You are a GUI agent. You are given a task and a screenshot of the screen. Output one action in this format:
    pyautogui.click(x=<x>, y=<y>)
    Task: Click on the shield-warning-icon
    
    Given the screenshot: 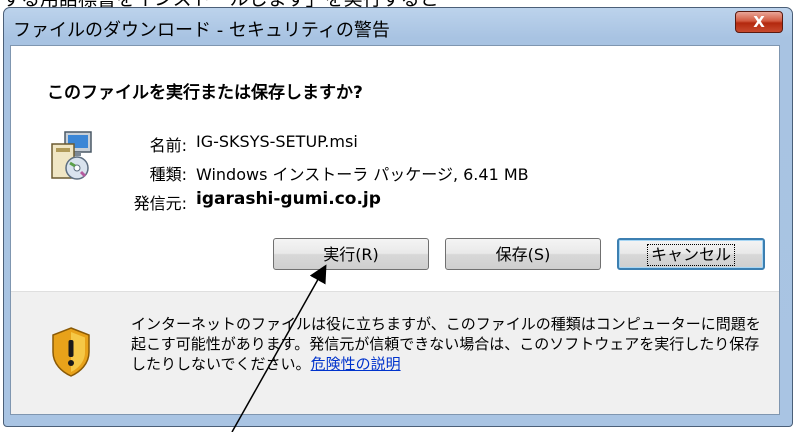 What is the action you would take?
    pyautogui.click(x=71, y=352)
    